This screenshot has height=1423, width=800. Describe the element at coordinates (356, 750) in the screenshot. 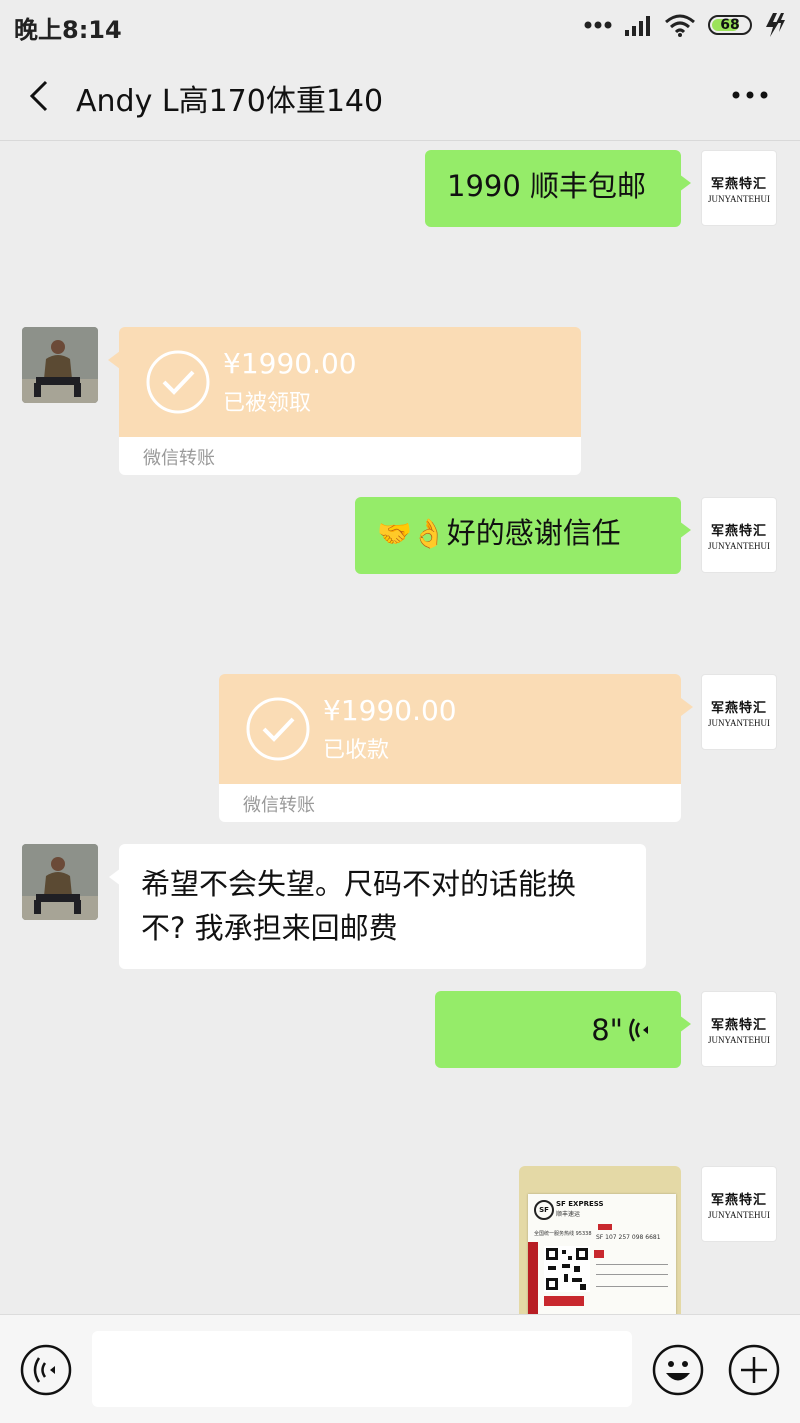

I see `transfer-status: 已收款` at that location.